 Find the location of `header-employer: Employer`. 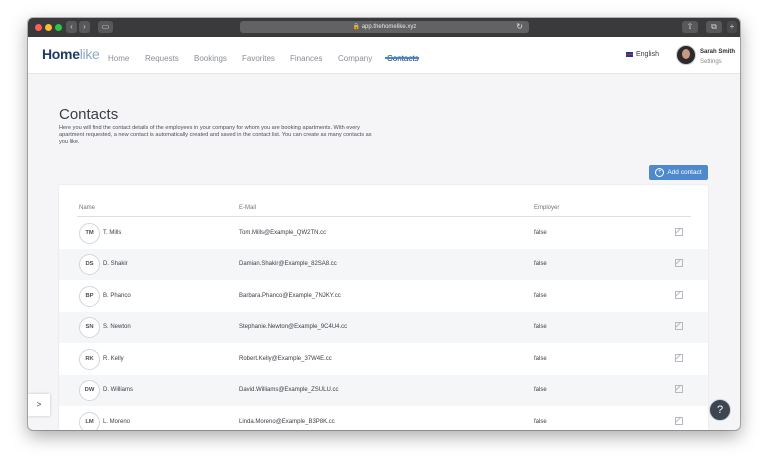

header-employer: Employer is located at coordinates (547, 208).